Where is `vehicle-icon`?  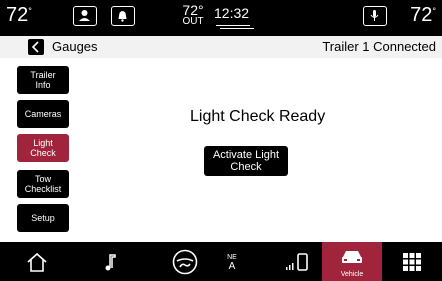 vehicle-icon is located at coordinates (352, 256).